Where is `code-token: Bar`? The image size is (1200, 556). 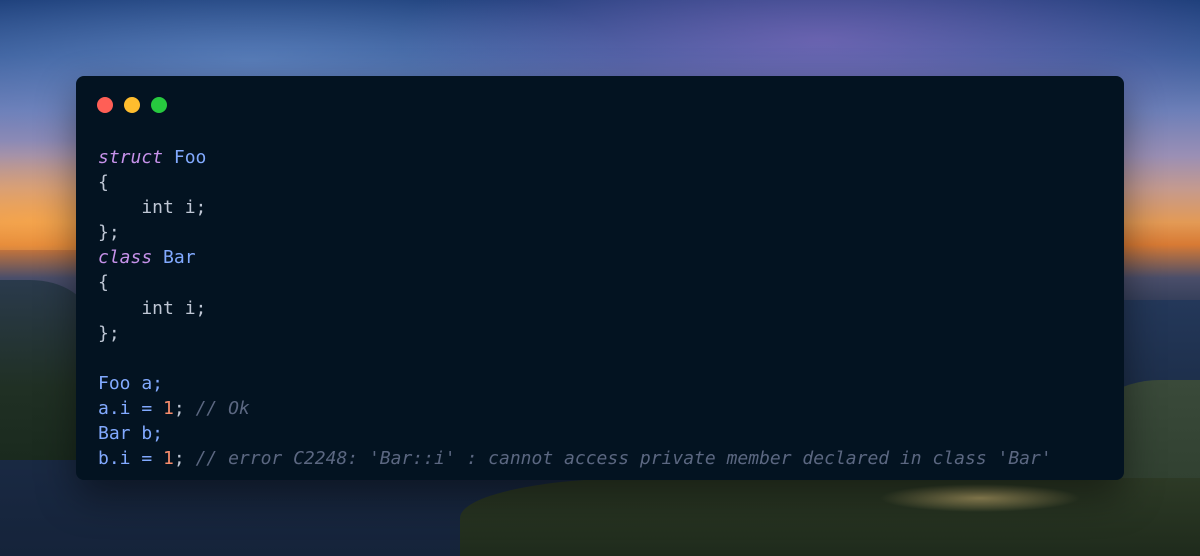 code-token: Bar is located at coordinates (179, 258).